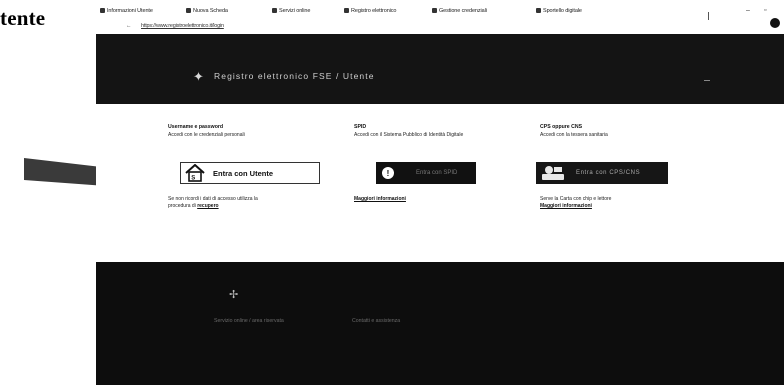 The image size is (784, 385). I want to click on menu-icon, so click(707, 80).